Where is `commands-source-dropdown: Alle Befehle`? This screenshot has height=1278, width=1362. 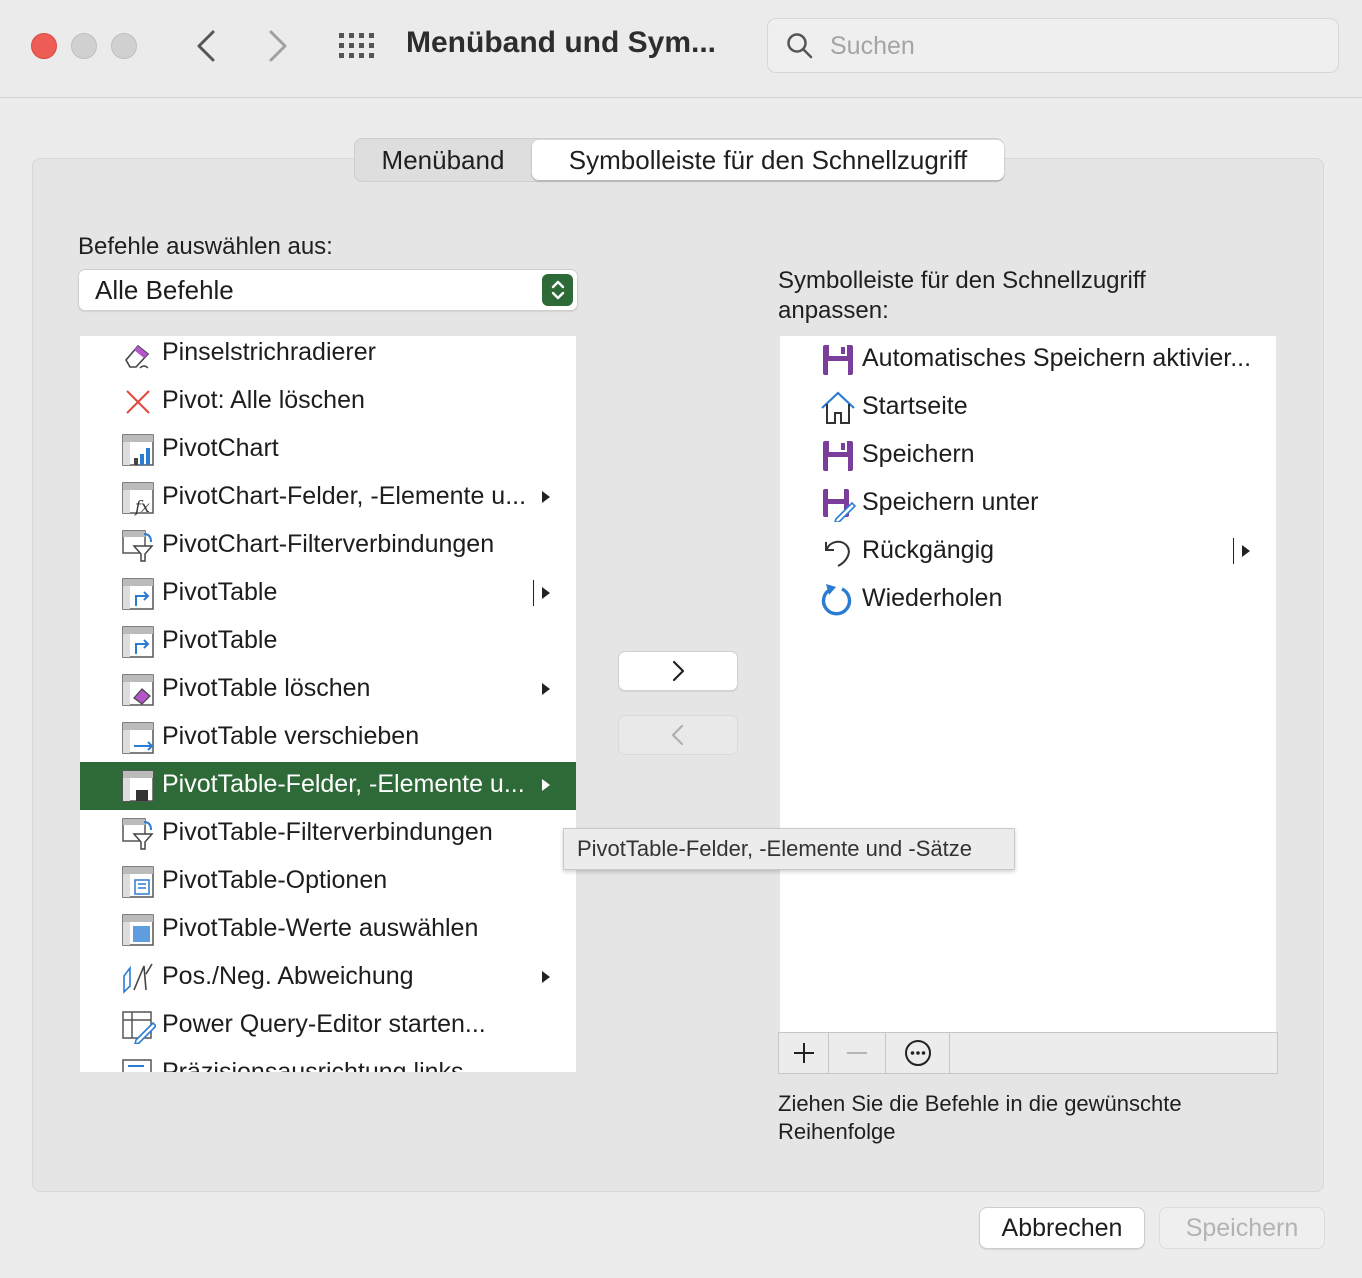 commands-source-dropdown: Alle Befehle is located at coordinates (328, 290).